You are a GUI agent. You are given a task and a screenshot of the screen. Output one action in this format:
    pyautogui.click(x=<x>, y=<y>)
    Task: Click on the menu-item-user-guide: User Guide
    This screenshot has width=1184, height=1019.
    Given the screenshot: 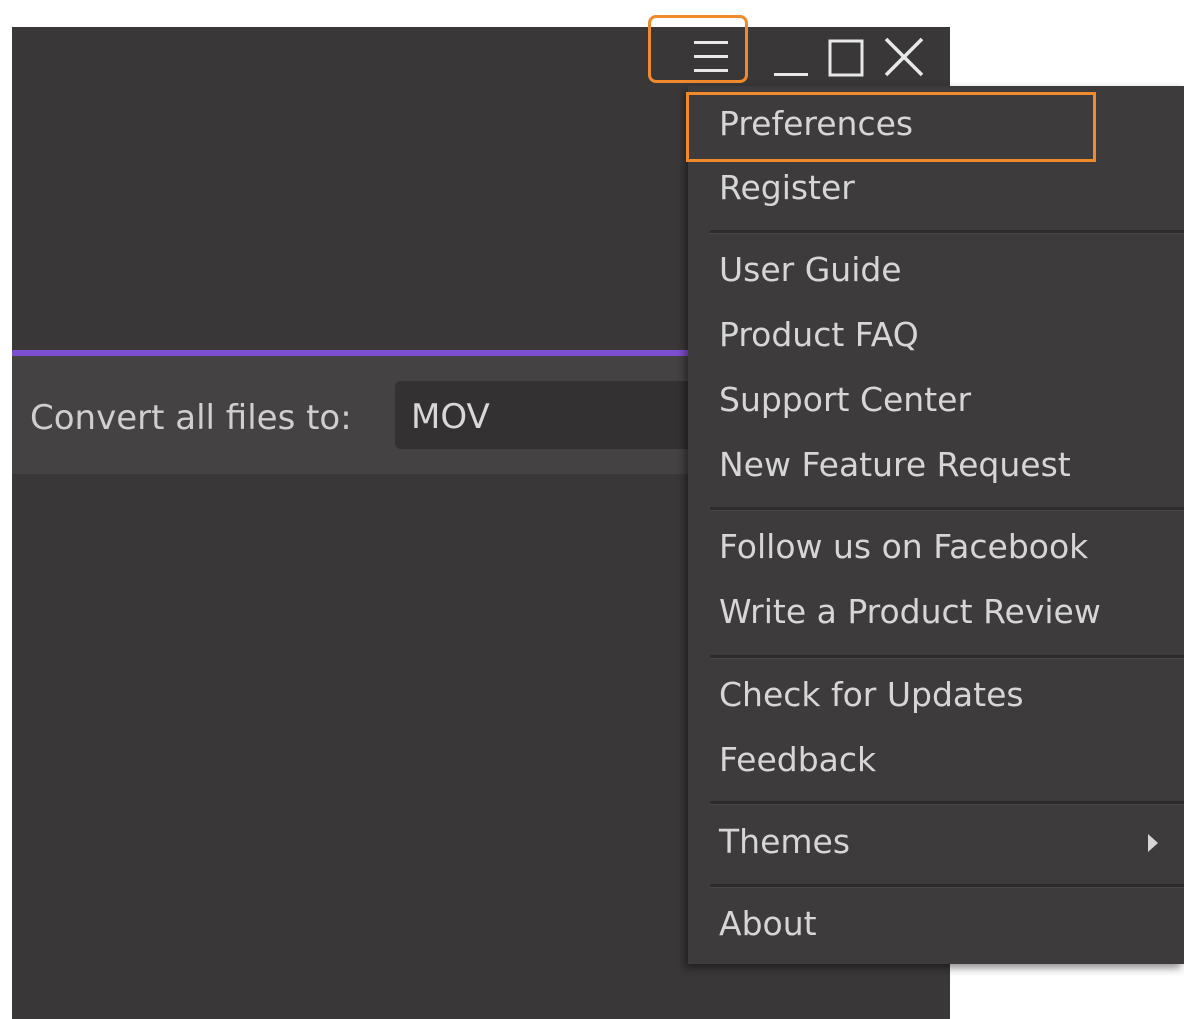 What is the action you would take?
    pyautogui.click(x=936, y=270)
    